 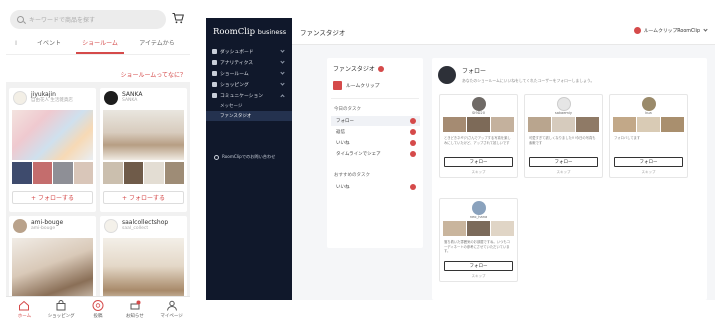 I want to click on sidebar-item-analytics: アナリティクス, so click(x=249, y=62).